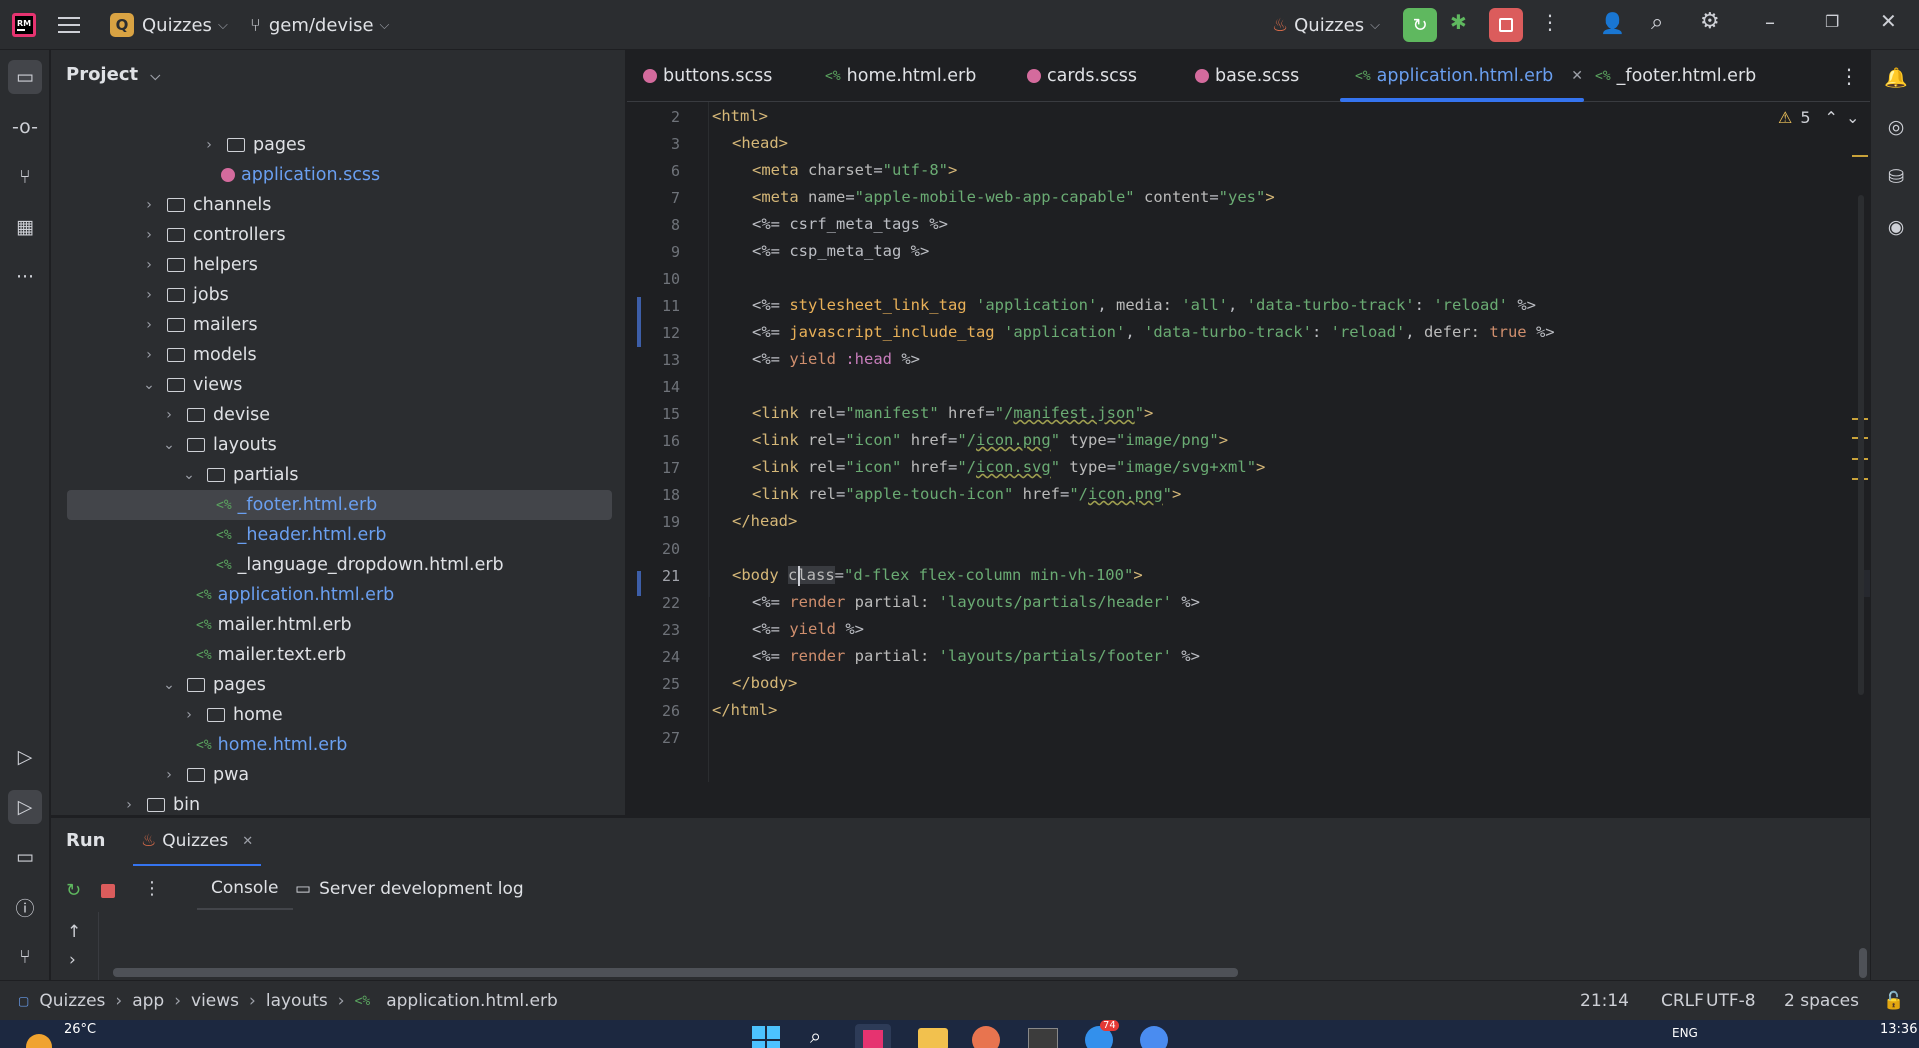  I want to click on add-user-icon: 👤, so click(1612, 23).